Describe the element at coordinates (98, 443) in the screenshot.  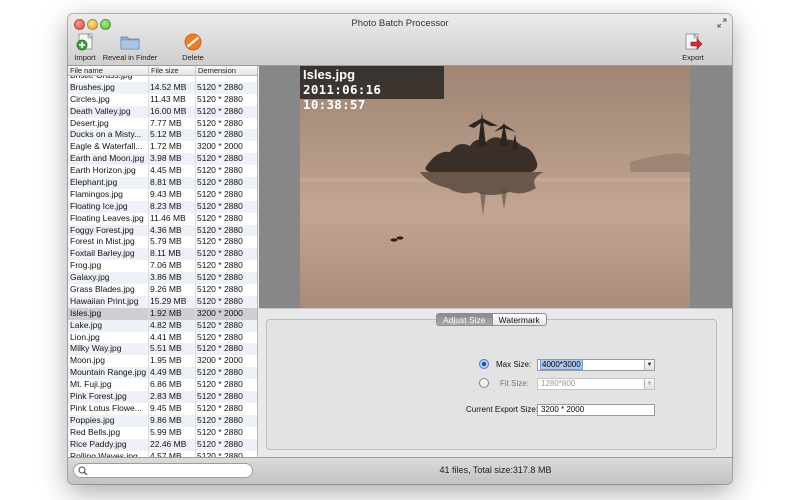
I see `file-name-cell: Rice Paddy.jpg` at that location.